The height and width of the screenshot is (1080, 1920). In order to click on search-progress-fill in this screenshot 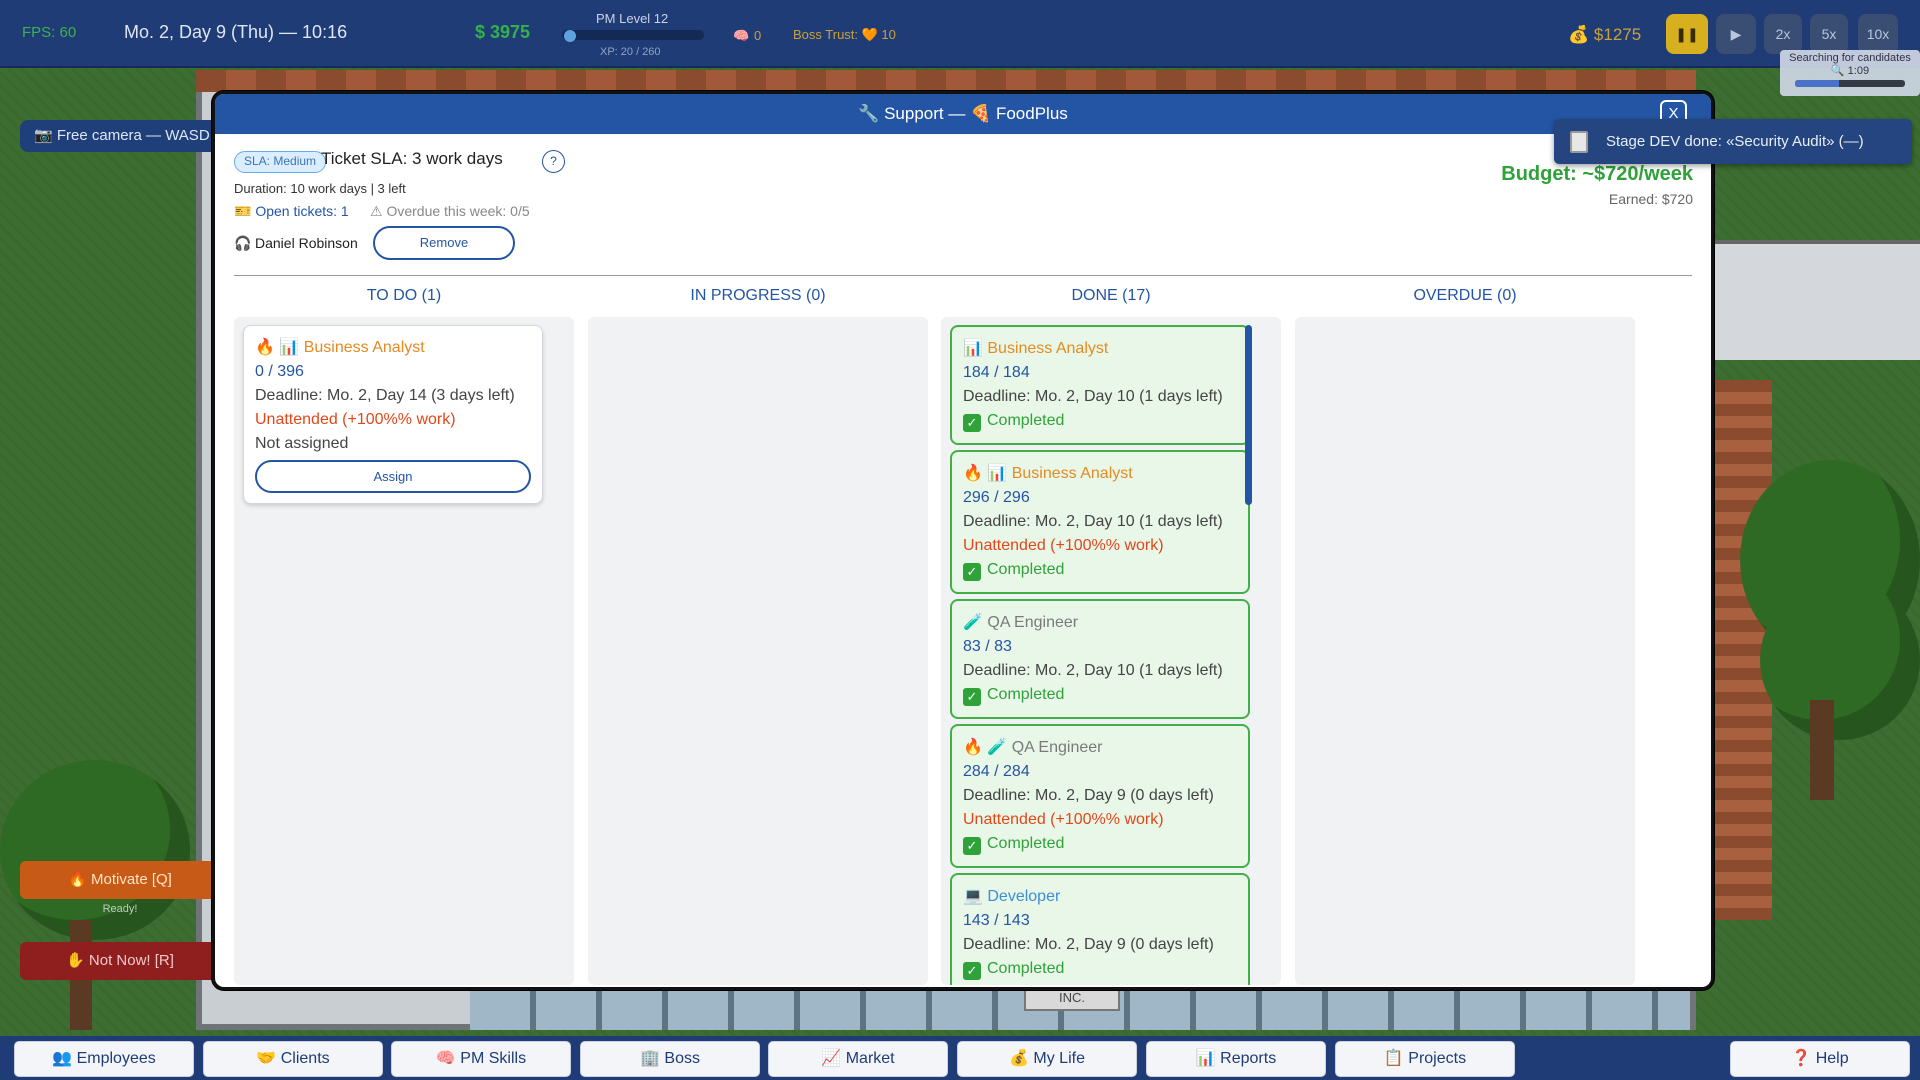, I will do `click(1817, 83)`.